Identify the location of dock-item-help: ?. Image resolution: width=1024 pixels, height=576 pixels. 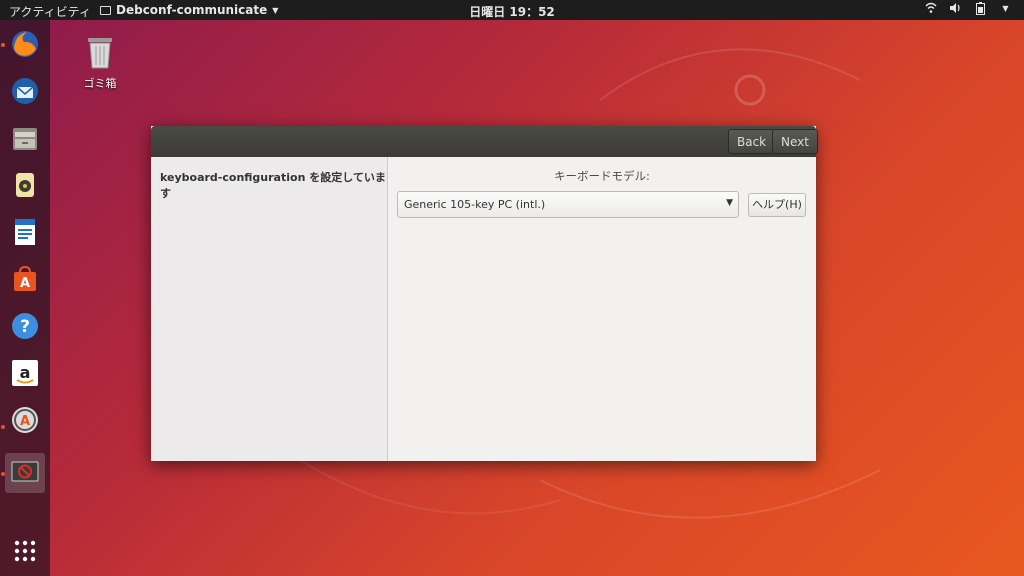
(25, 327).